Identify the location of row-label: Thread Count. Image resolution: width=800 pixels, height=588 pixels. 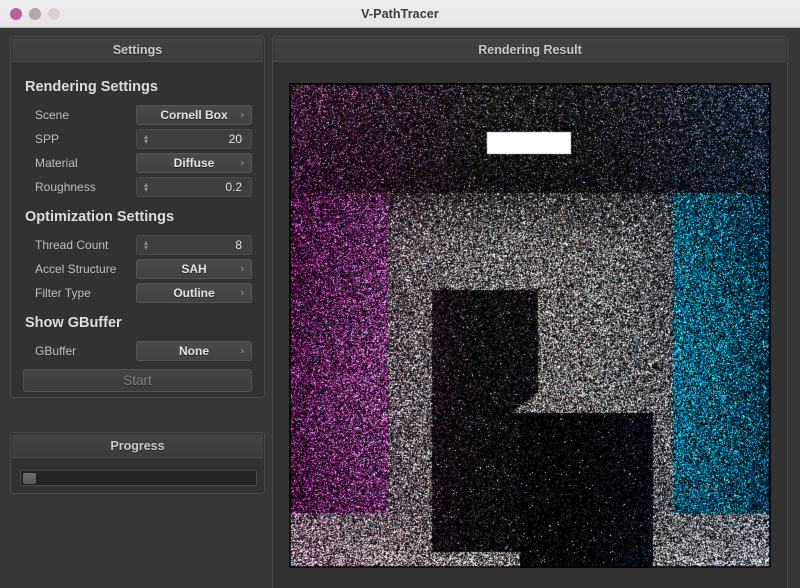
(72, 244).